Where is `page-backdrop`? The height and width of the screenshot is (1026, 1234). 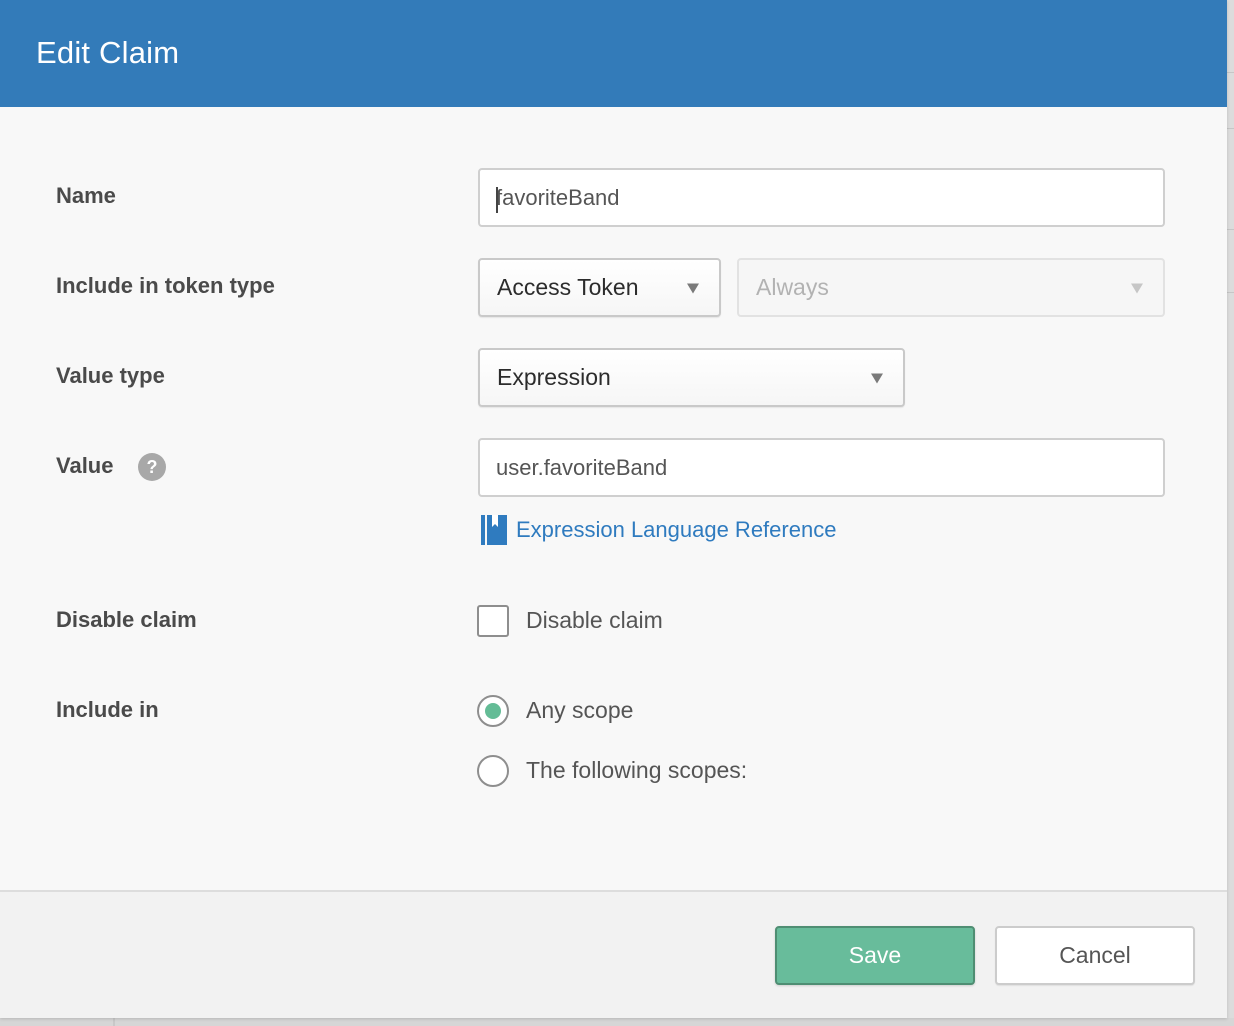
page-backdrop is located at coordinates (1230, 513).